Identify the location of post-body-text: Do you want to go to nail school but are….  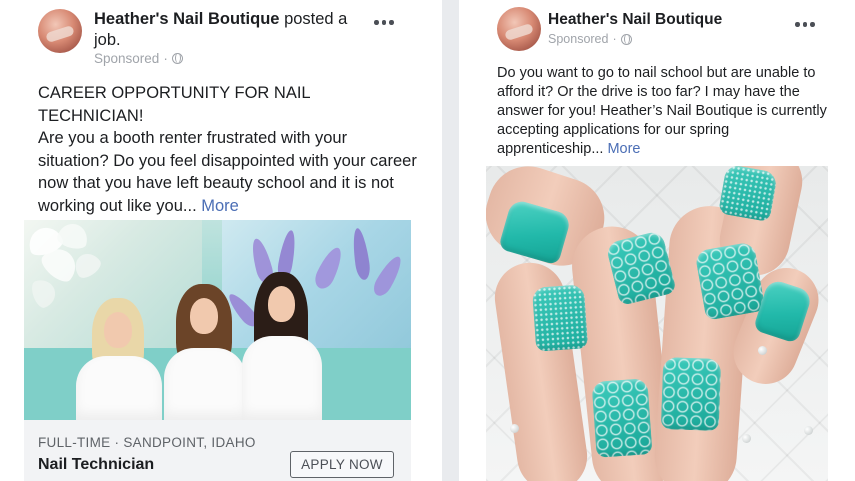
(662, 111).